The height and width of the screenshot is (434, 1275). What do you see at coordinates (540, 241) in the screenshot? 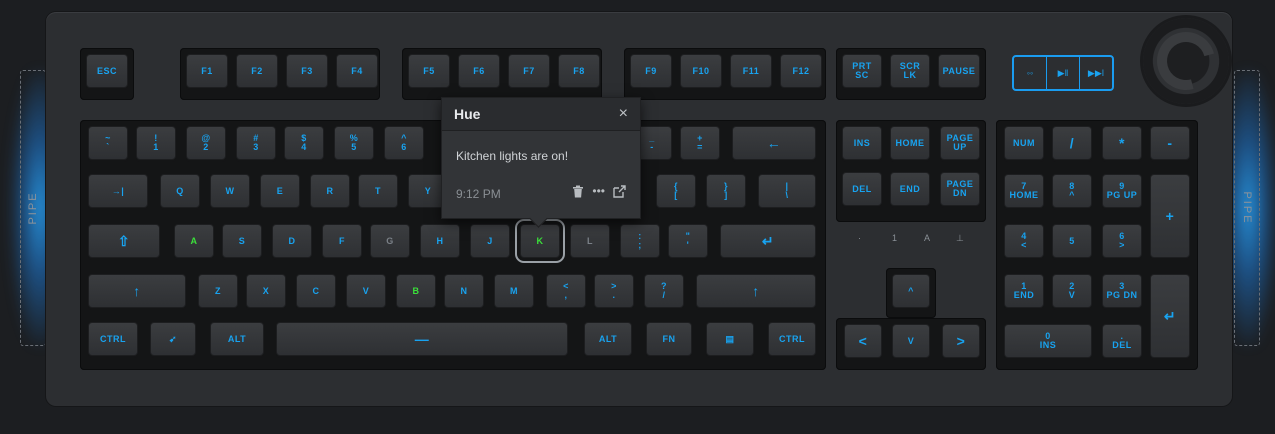
I see `key-k: K` at bounding box center [540, 241].